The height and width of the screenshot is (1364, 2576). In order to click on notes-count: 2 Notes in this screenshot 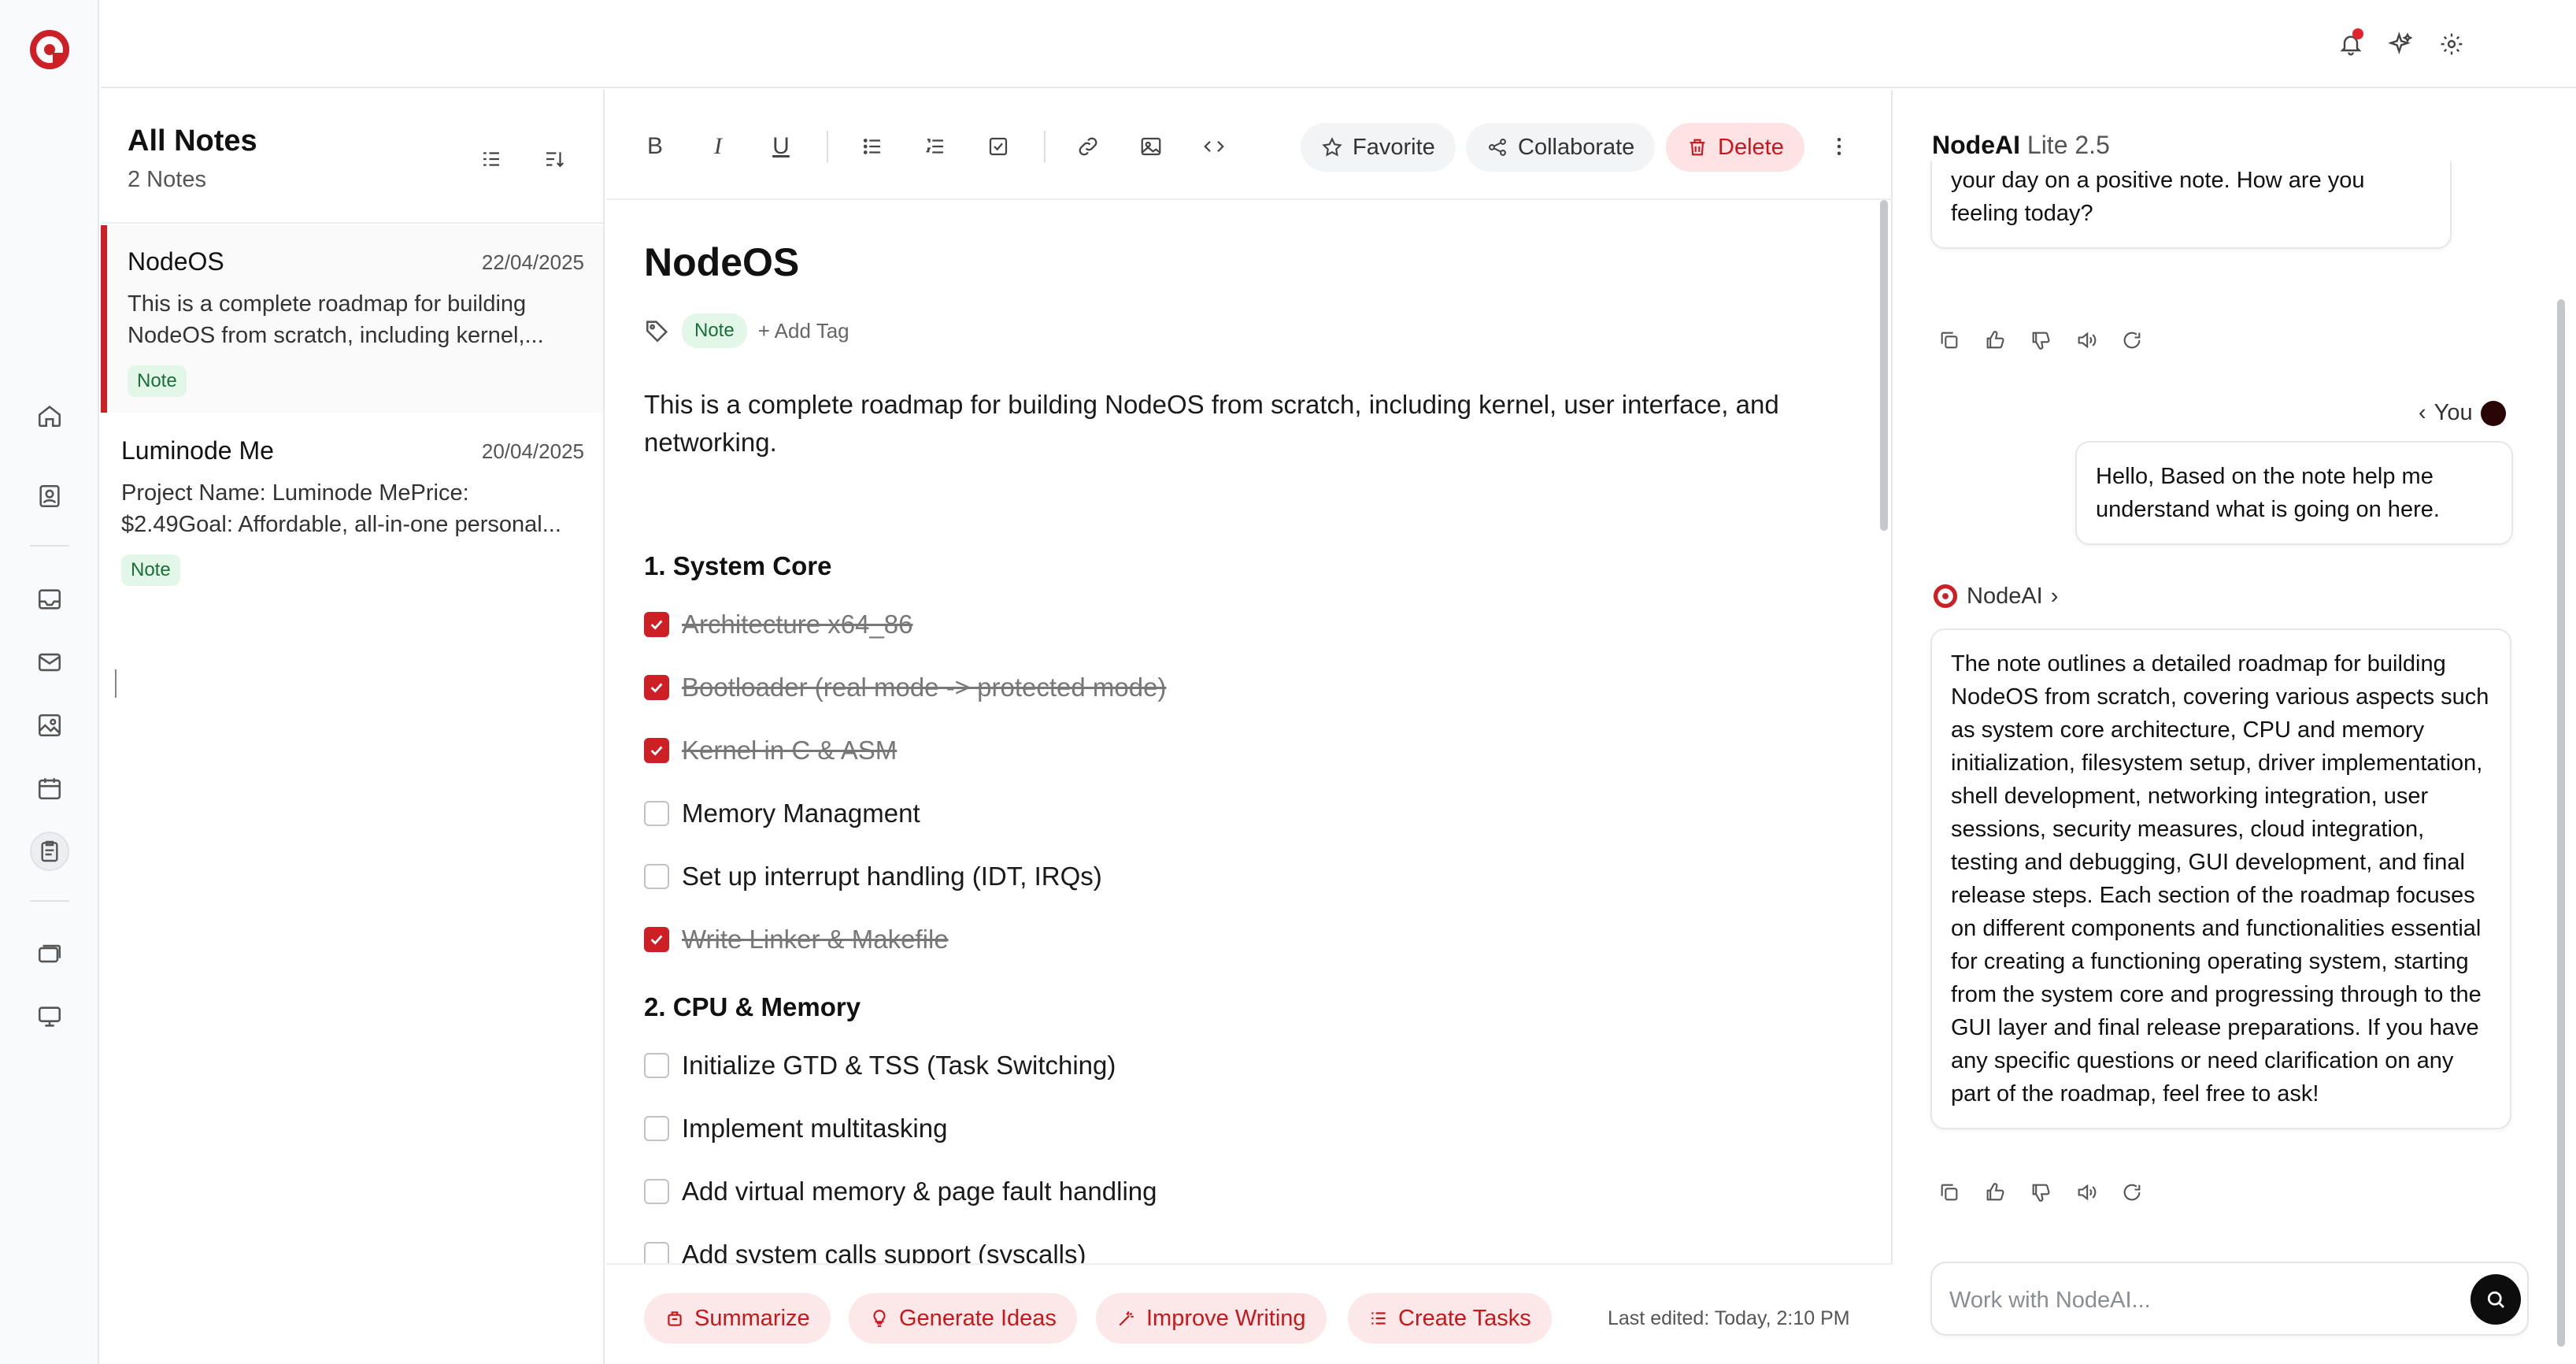, I will do `click(167, 179)`.